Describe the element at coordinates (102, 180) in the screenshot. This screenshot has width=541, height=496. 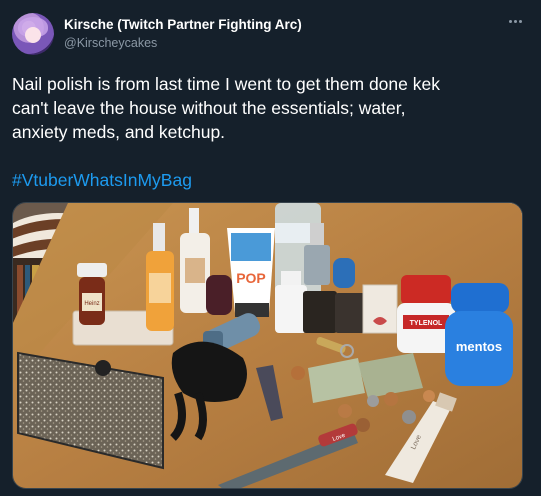
I see `hashtag-link: #VtuberWhatsInMyBag` at that location.